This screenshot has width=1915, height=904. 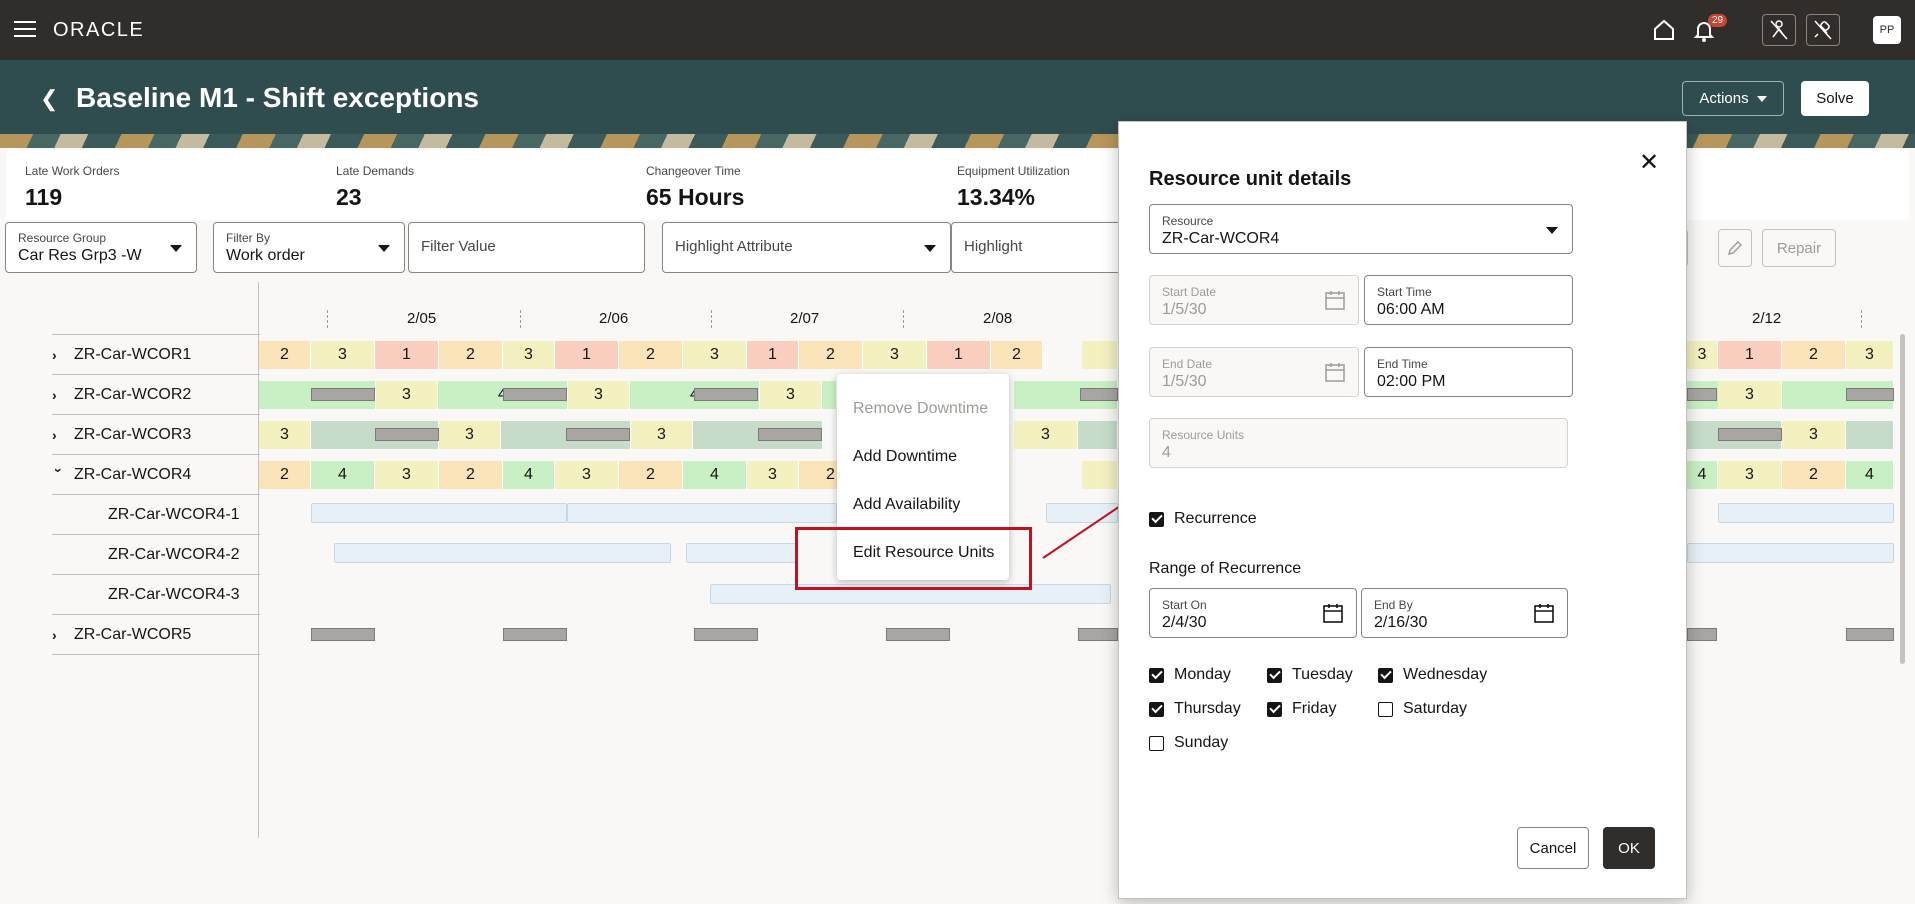 What do you see at coordinates (1799, 248) in the screenshot?
I see `repair-button: Repair` at bounding box center [1799, 248].